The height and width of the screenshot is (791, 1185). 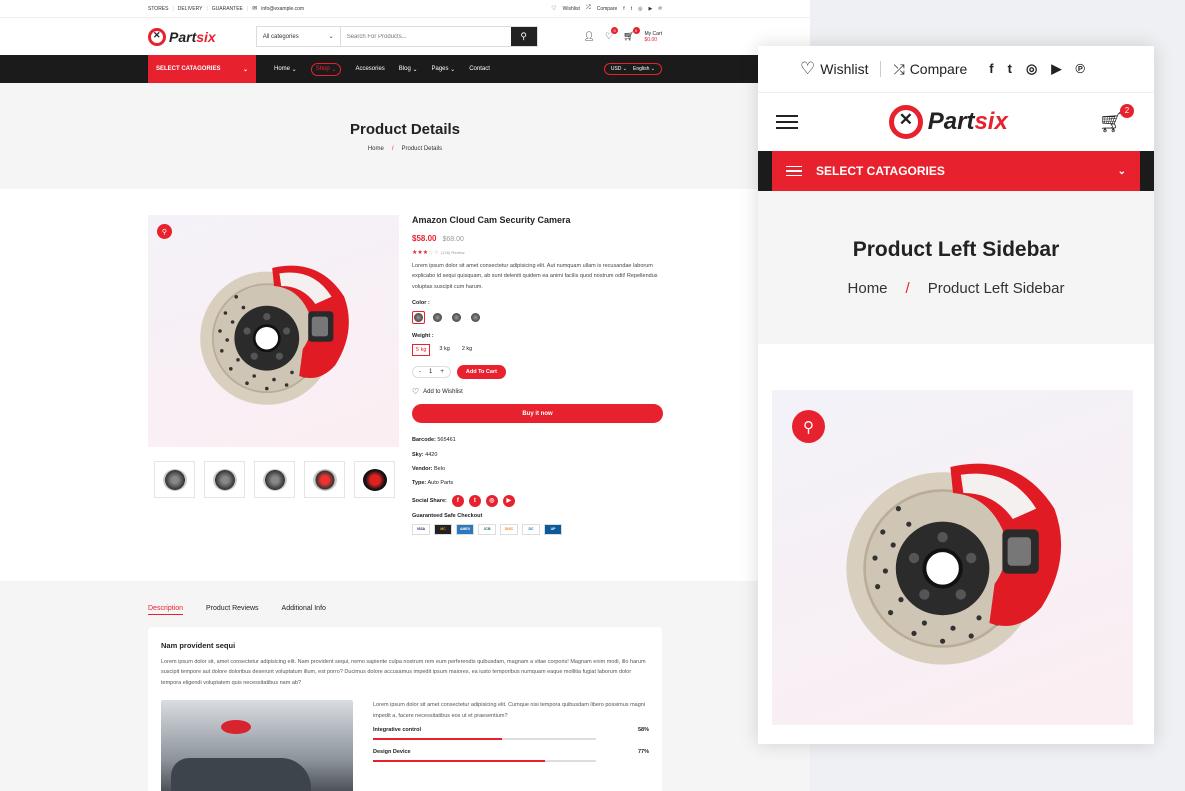 I want to click on search-button: ⚲, so click(x=523, y=36).